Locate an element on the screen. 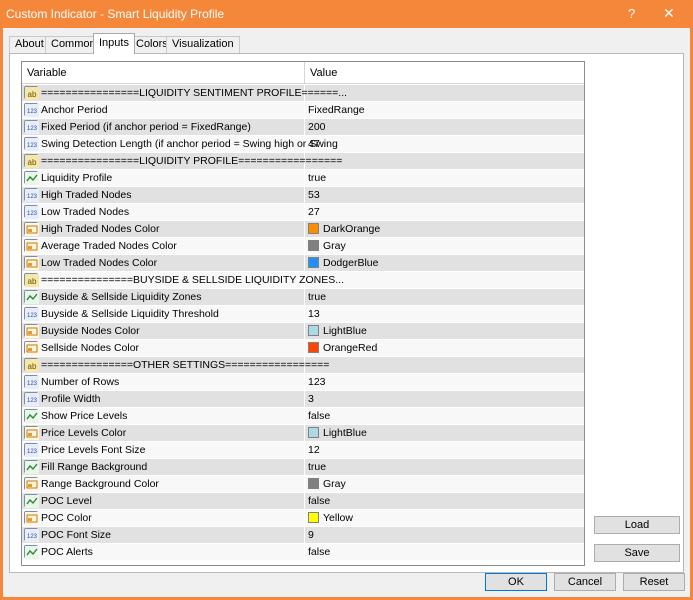 The height and width of the screenshot is (600, 693). table-row: Range Background Color Gray is located at coordinates (303, 484).